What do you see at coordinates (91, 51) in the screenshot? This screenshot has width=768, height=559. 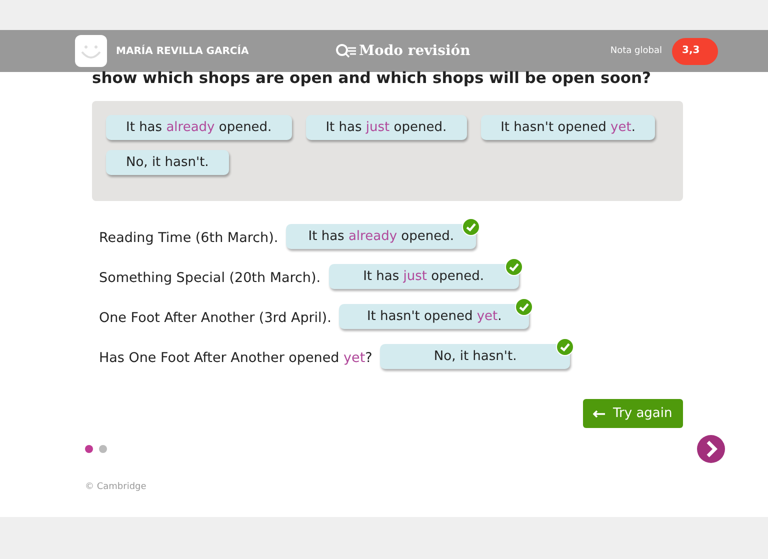 I see `smiley-avatar-icon` at bounding box center [91, 51].